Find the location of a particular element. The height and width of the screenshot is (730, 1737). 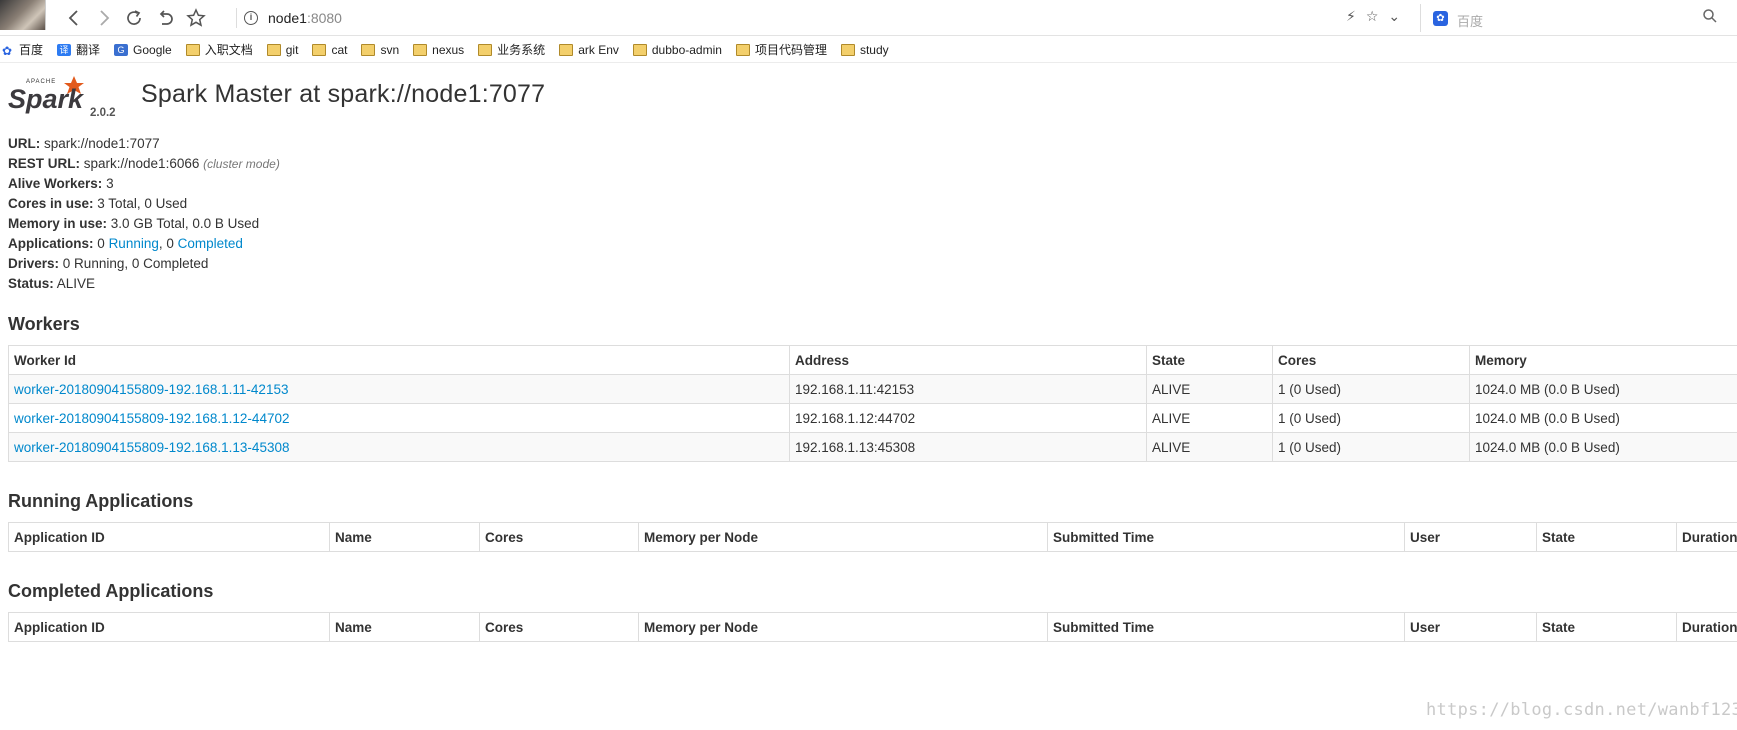

bookmark-translate: 译翻译 is located at coordinates (78, 49).